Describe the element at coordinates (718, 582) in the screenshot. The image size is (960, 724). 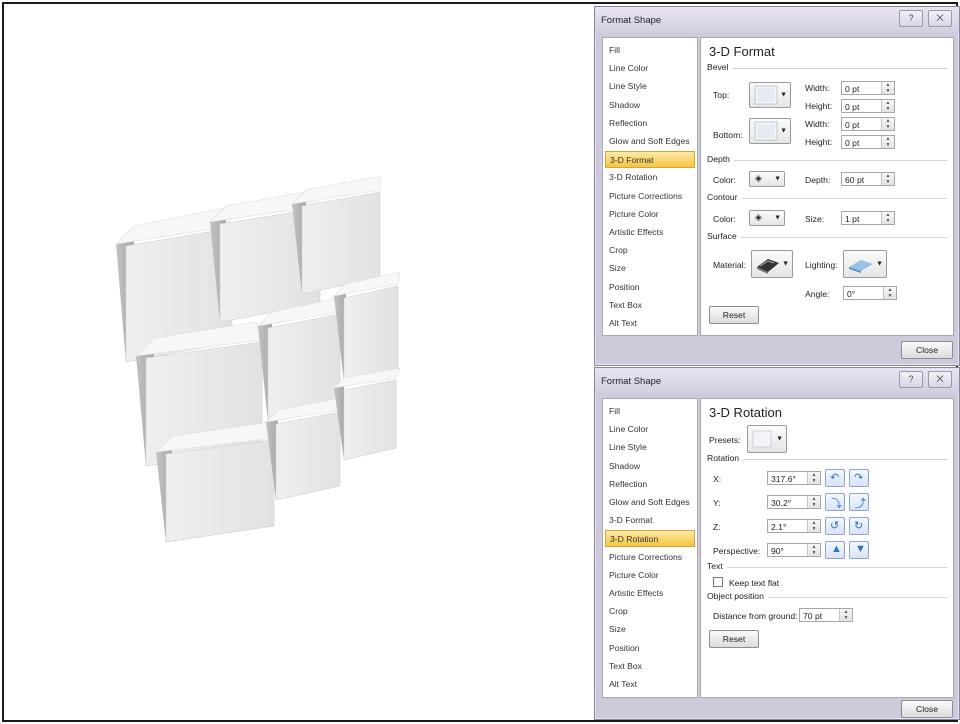
I see `keep-text-flat-checkbox` at that location.